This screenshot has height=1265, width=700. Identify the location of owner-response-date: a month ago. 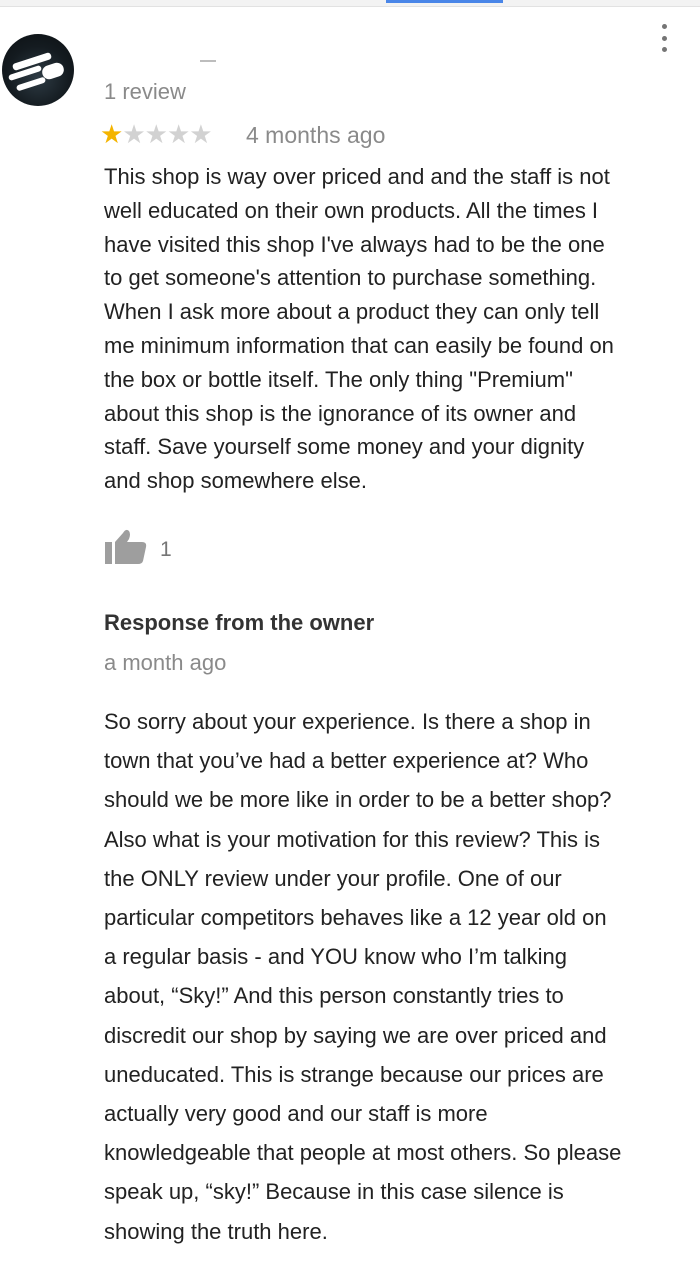
(165, 662).